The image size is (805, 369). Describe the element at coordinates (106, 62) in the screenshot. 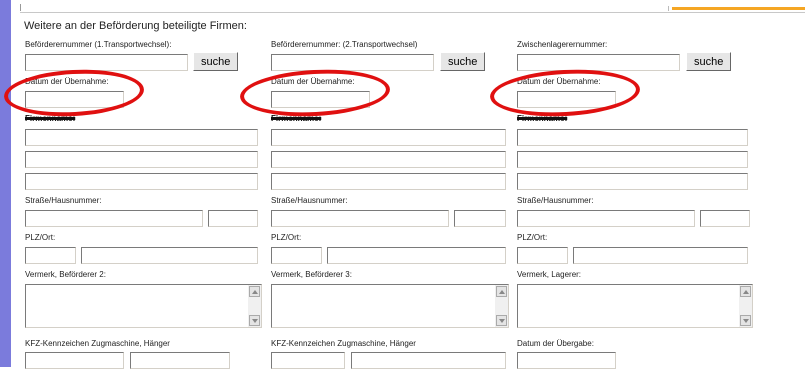

I see `id-input-col1` at that location.